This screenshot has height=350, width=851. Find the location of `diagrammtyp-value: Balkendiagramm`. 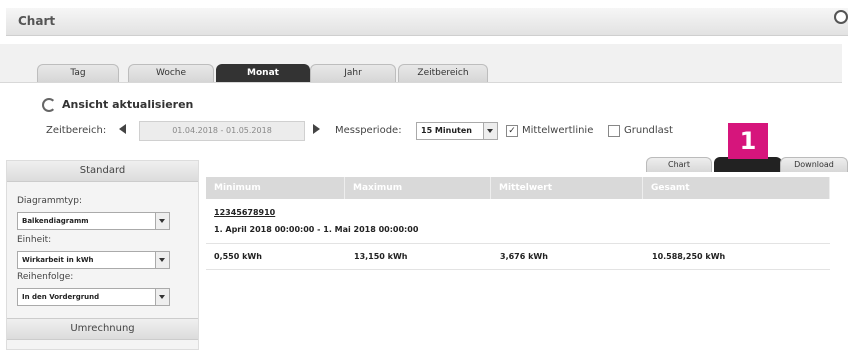

diagrammtyp-value: Balkendiagramm is located at coordinates (55, 221).